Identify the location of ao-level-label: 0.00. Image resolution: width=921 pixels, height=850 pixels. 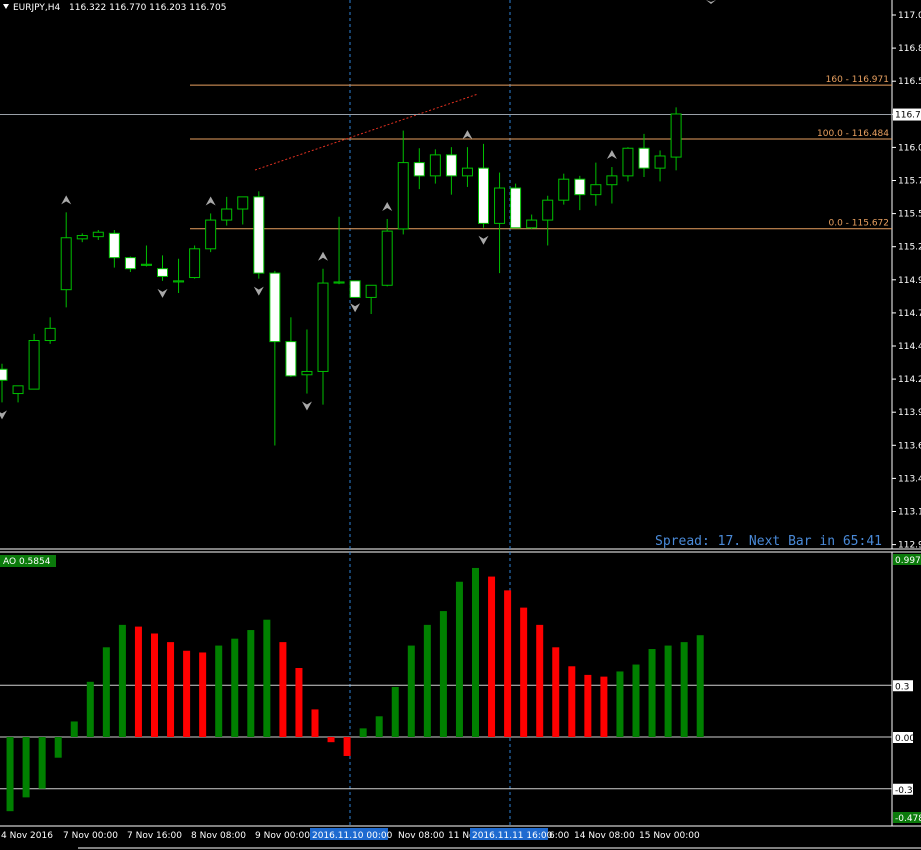
(905, 739).